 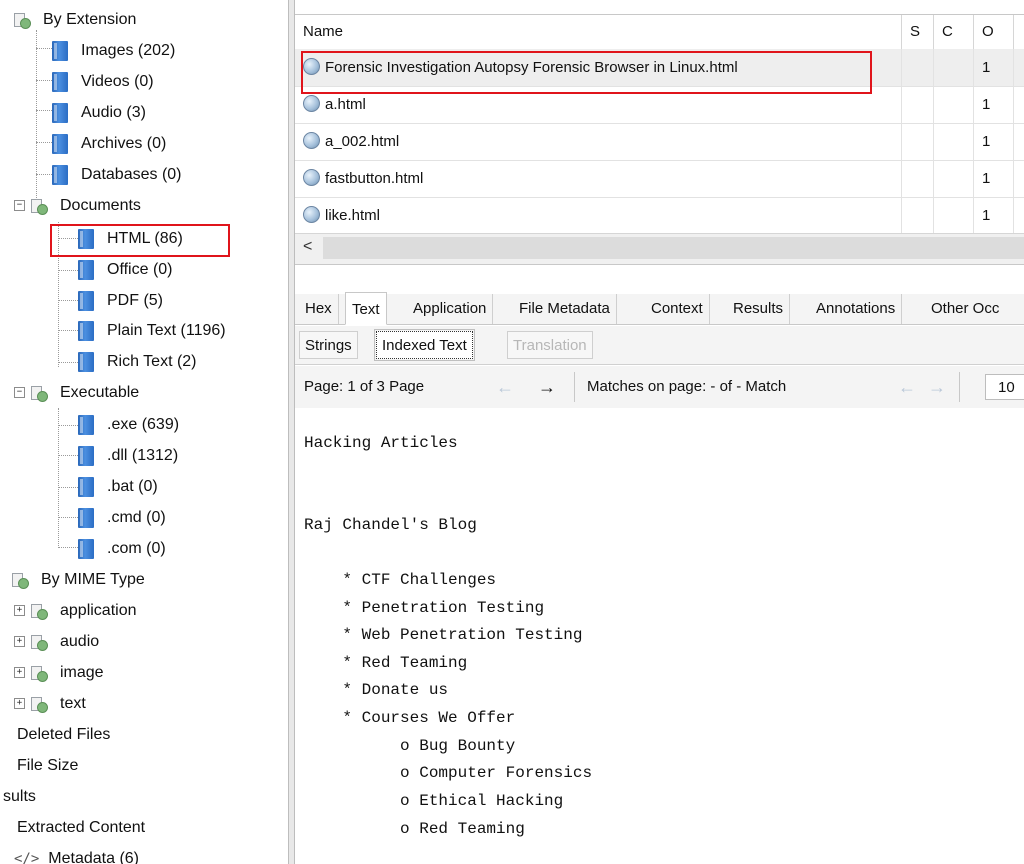 I want to click on tab-context: Context, so click(x=677, y=309).